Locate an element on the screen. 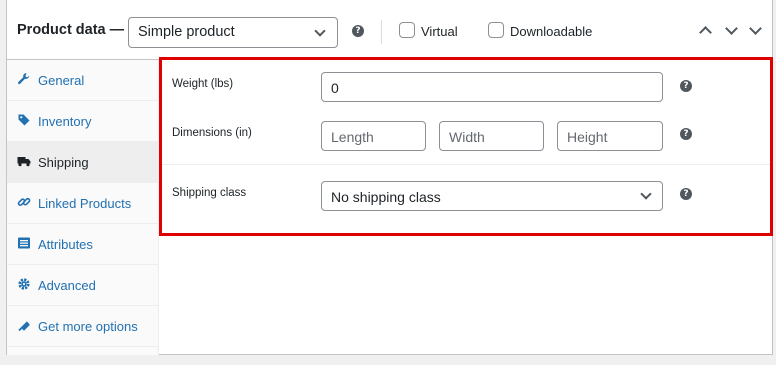 Image resolution: width=776 pixels, height=365 pixels. weight-label: Weight (lbs) is located at coordinates (203, 84).